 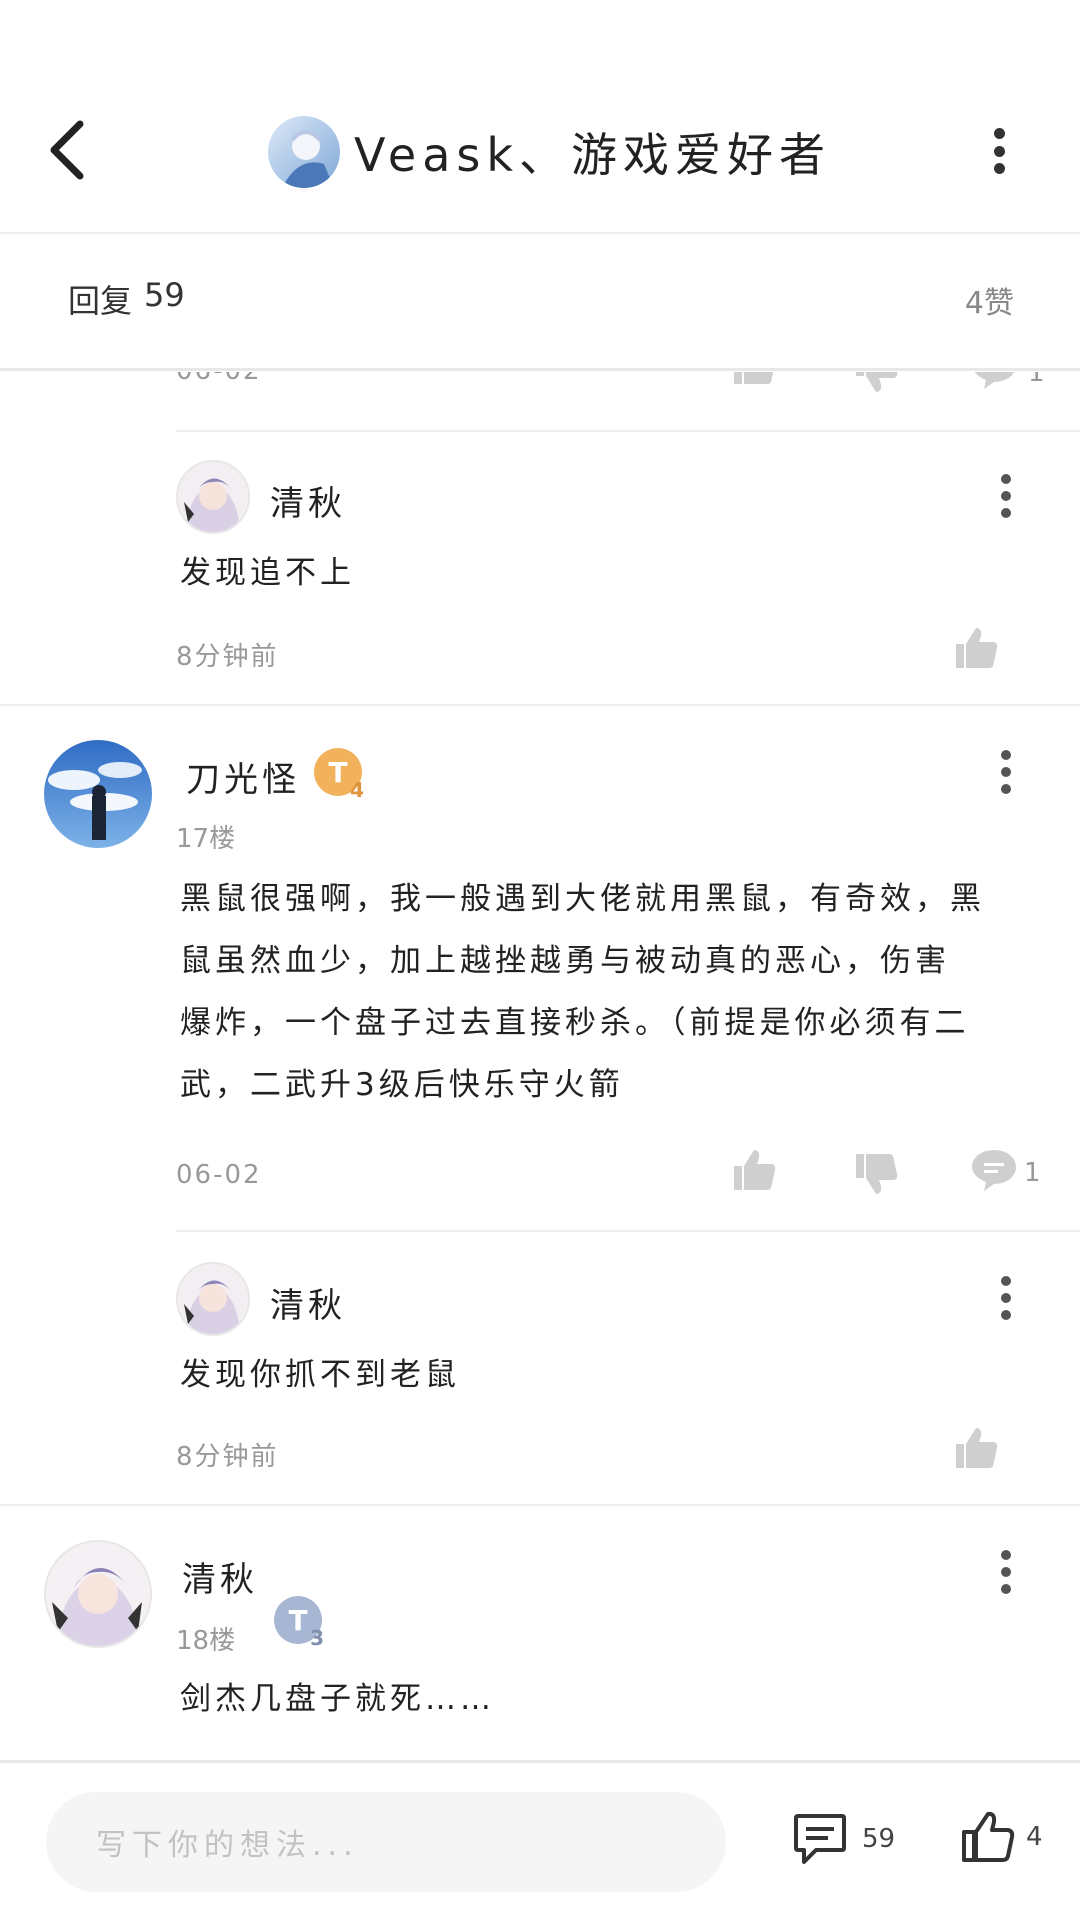 I want to click on header-title-group: Veask、游戏爱好者, so click(x=549, y=152).